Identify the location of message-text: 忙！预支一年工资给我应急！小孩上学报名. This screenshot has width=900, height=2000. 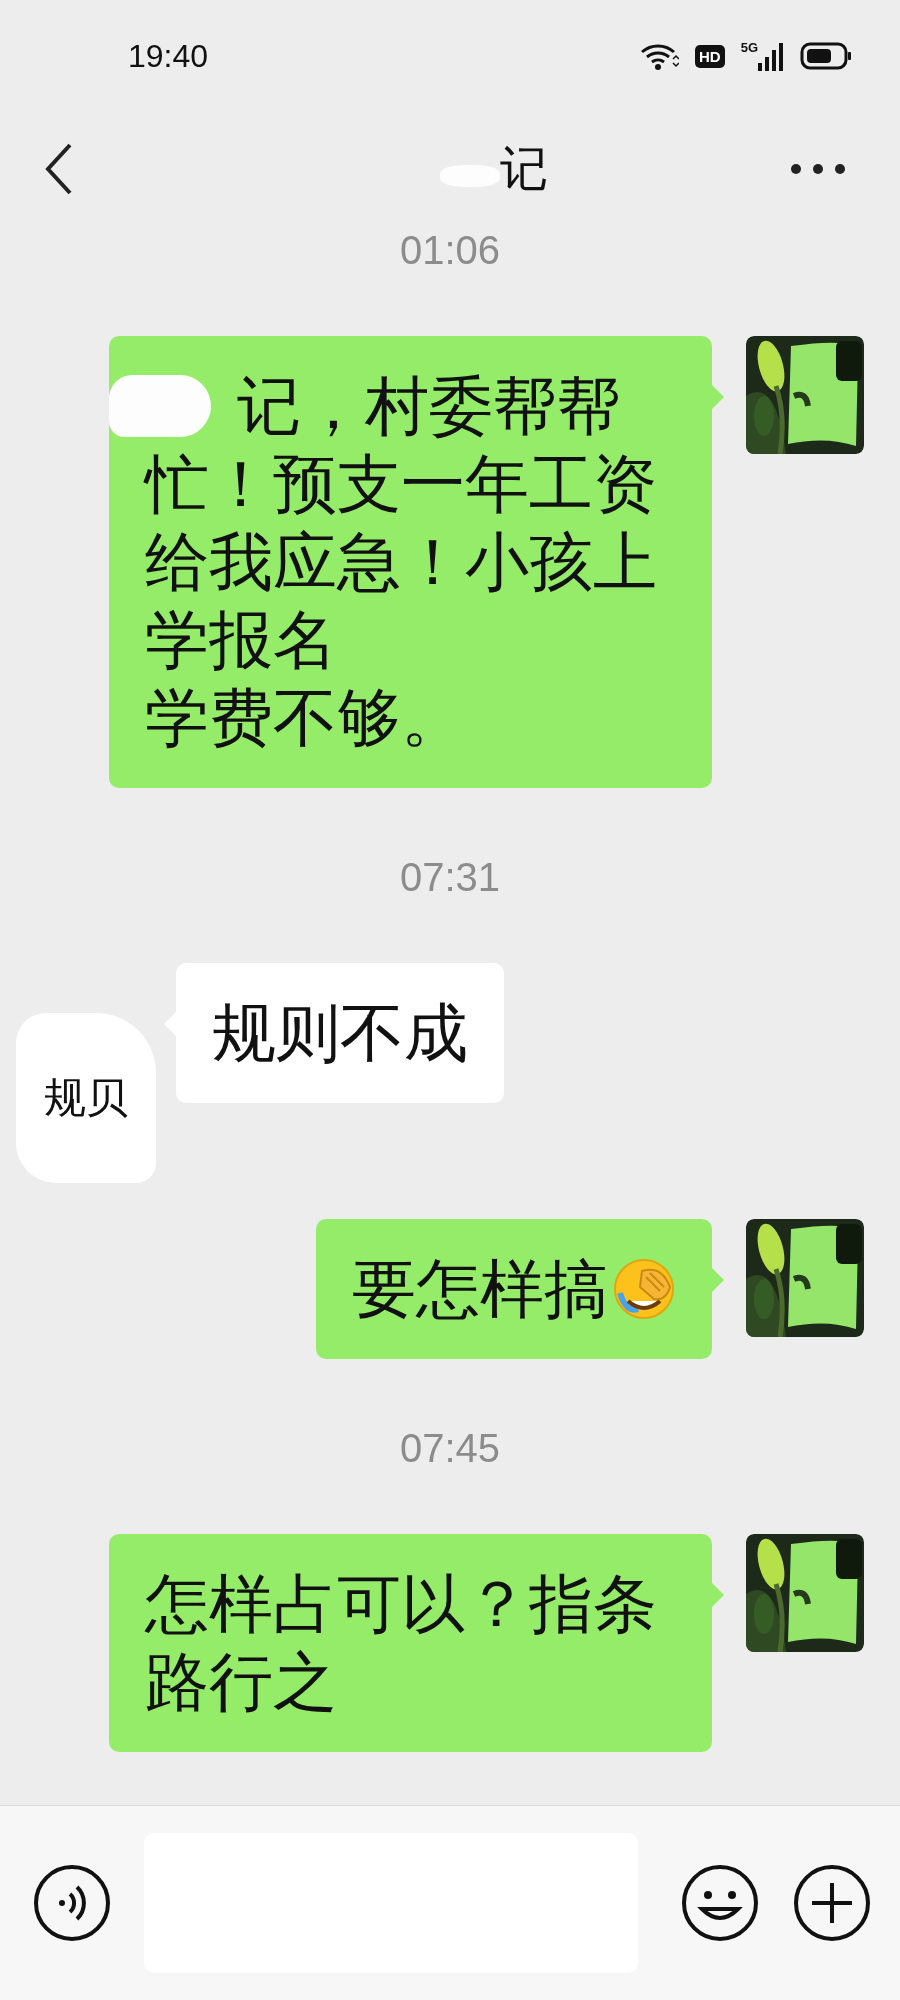
(401, 562).